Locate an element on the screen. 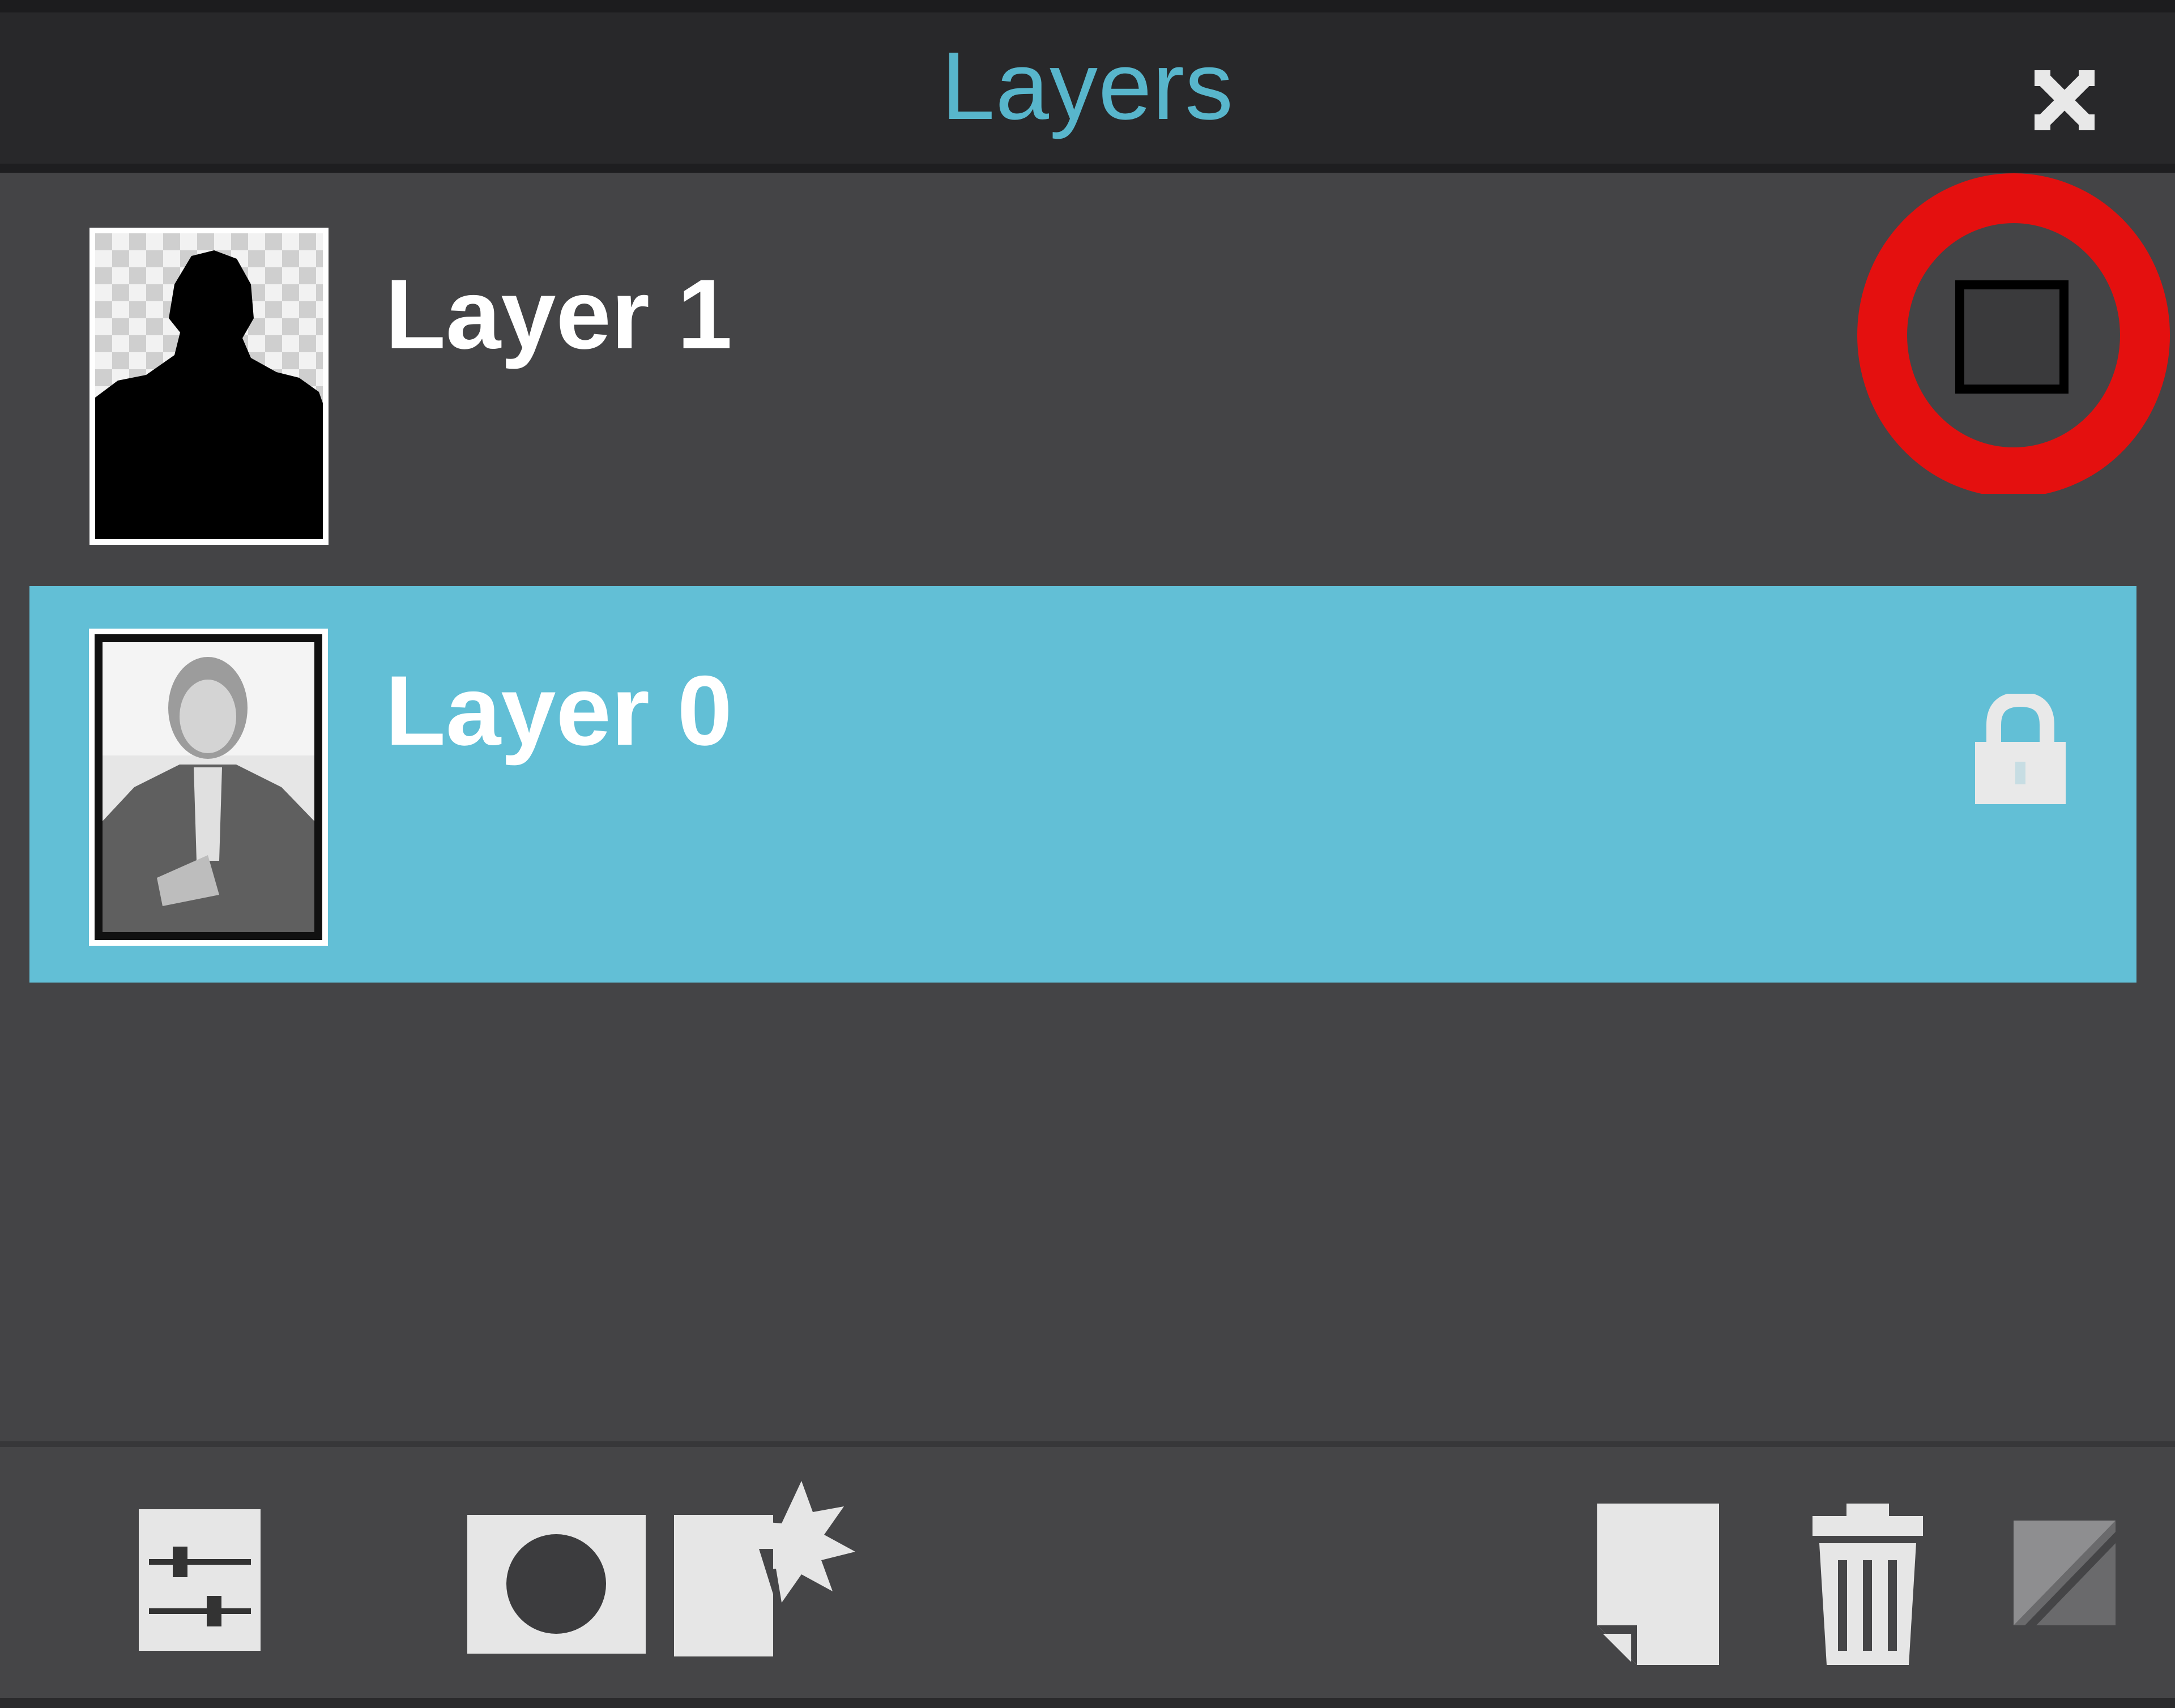 The width and height of the screenshot is (2175, 1708). layer-1-name: Layer 1 is located at coordinates (558, 315).